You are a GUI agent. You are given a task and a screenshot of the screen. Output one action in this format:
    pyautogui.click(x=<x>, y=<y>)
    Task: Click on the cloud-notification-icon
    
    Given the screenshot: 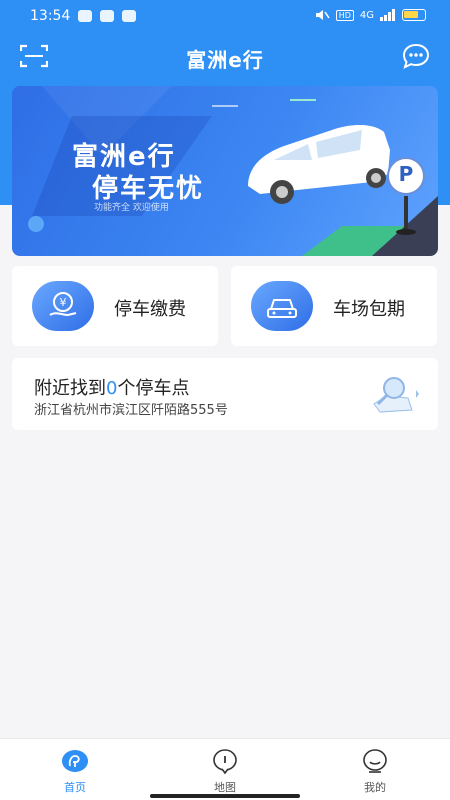 What is the action you would take?
    pyautogui.click(x=129, y=16)
    